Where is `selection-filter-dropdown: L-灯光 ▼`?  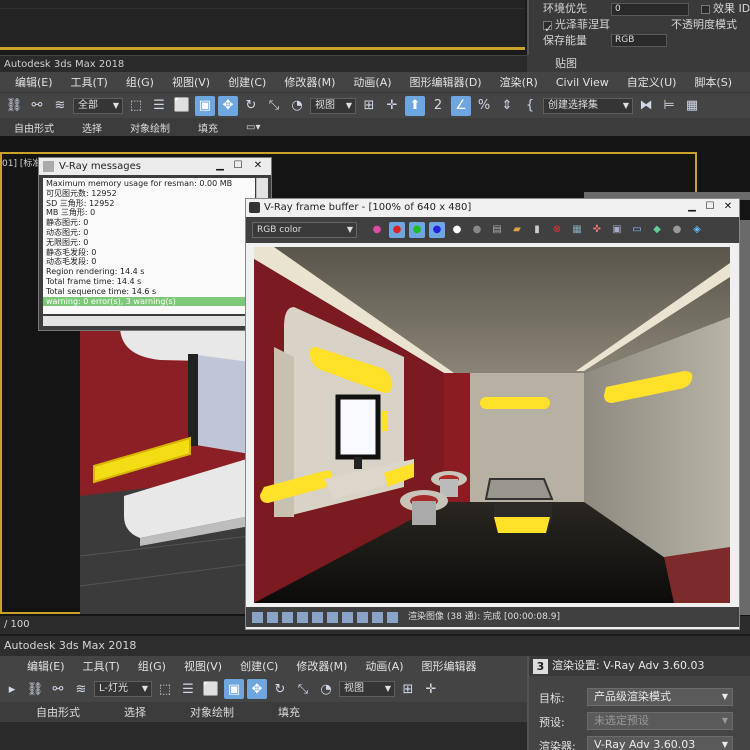 selection-filter-dropdown: L-灯光 ▼ is located at coordinates (123, 689).